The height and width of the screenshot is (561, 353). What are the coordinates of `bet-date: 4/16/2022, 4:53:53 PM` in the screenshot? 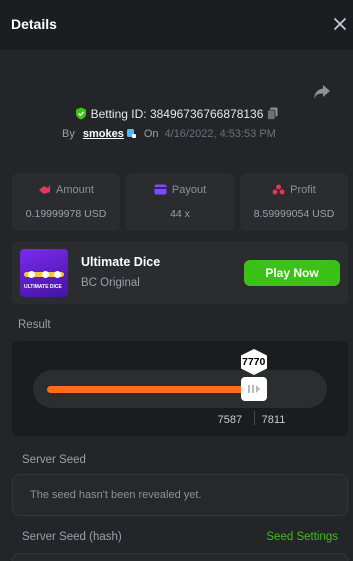 It's located at (220, 134).